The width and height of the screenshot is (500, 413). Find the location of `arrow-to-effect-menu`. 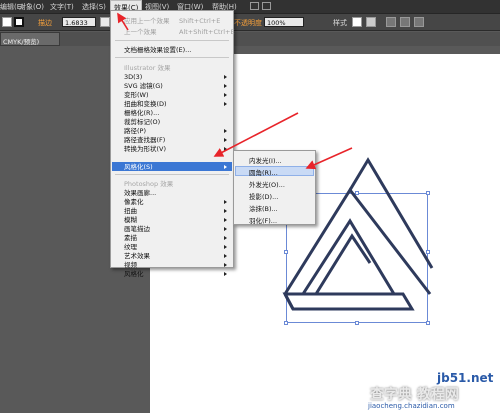

arrow-to-effect-menu is located at coordinates (123, 21).